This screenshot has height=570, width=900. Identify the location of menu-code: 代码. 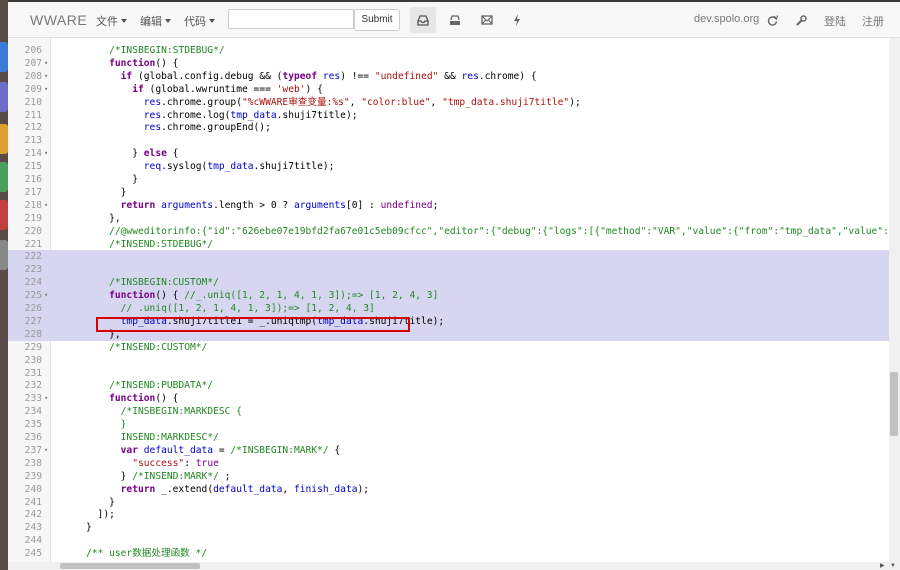
(199, 21).